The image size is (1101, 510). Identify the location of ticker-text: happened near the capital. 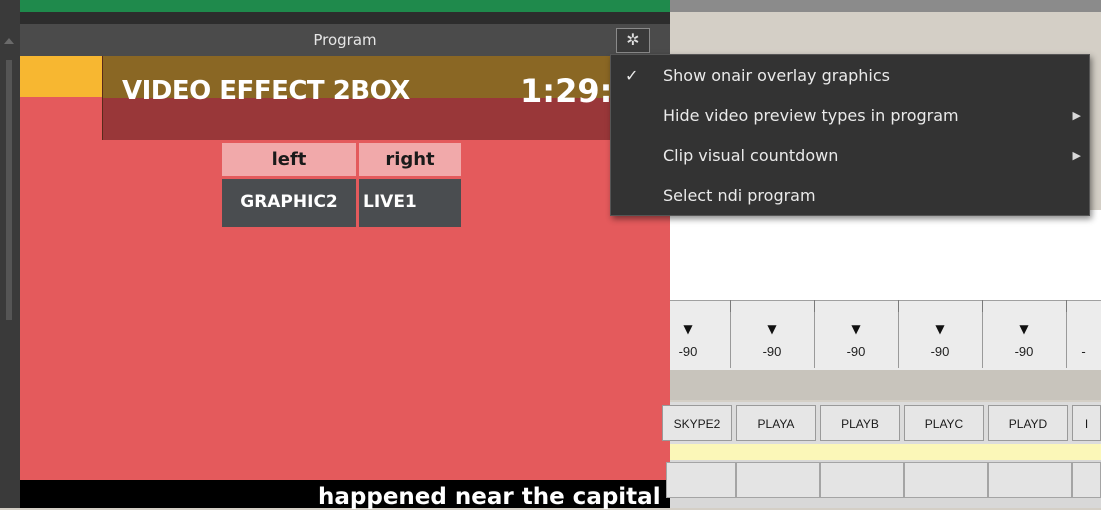
(489, 497).